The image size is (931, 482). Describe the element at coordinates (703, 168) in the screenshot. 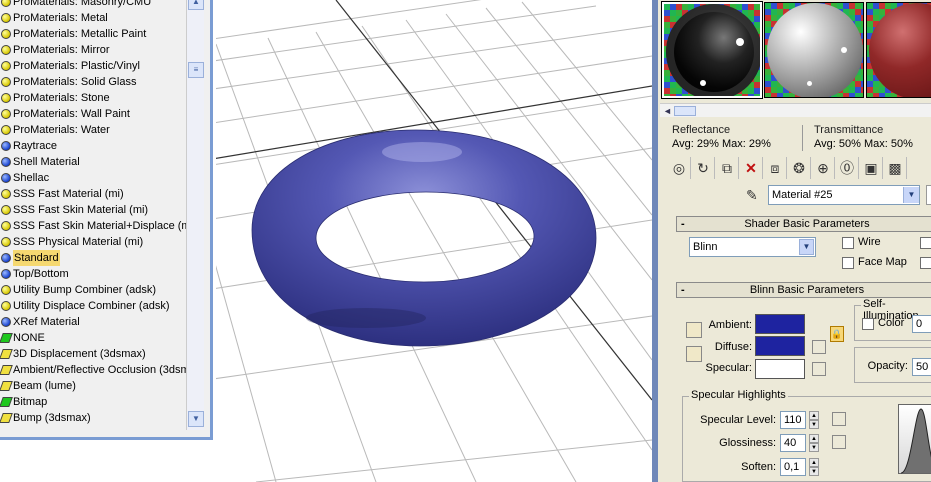

I see `put-to-scene-icon: ↻` at that location.